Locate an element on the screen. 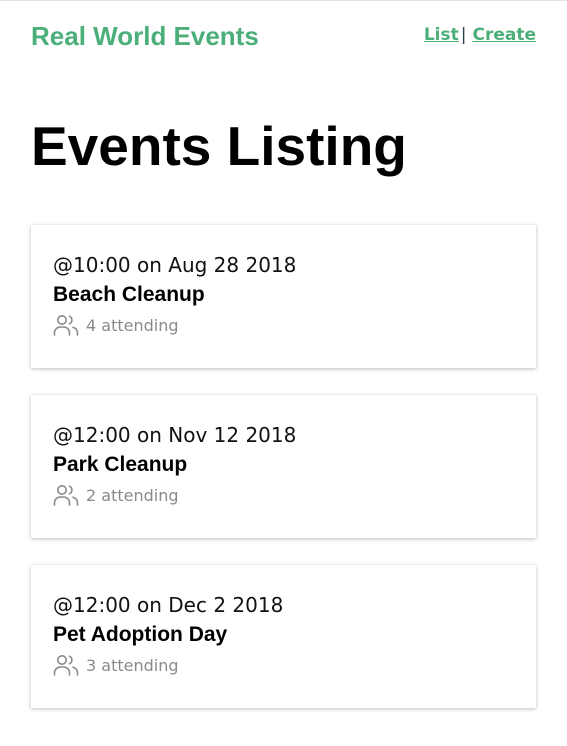 The image size is (567, 746). nav-link-create: Create is located at coordinates (504, 35).